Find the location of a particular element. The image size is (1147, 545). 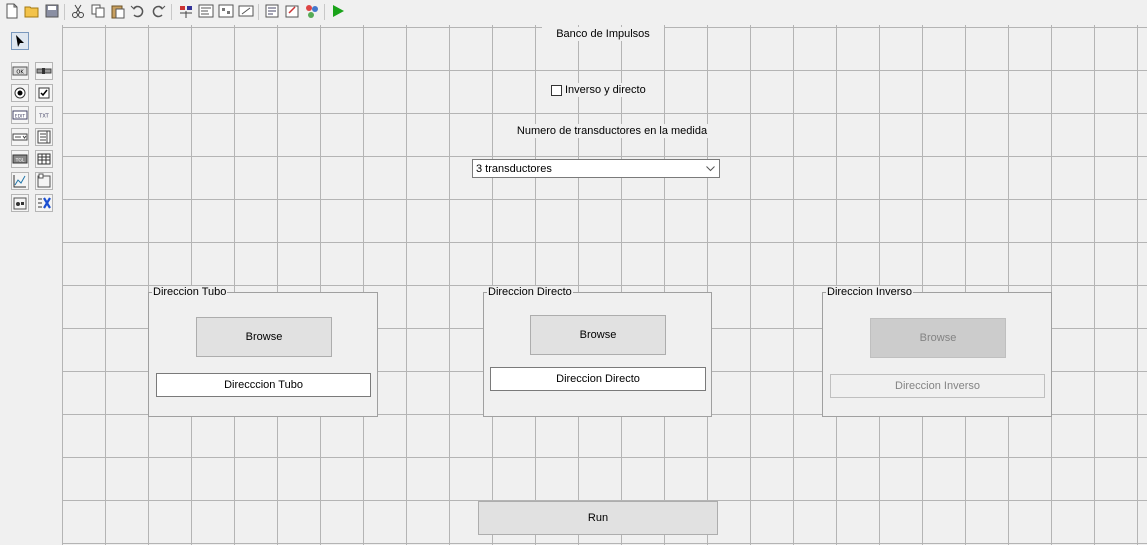

align-icon is located at coordinates (186, 11).